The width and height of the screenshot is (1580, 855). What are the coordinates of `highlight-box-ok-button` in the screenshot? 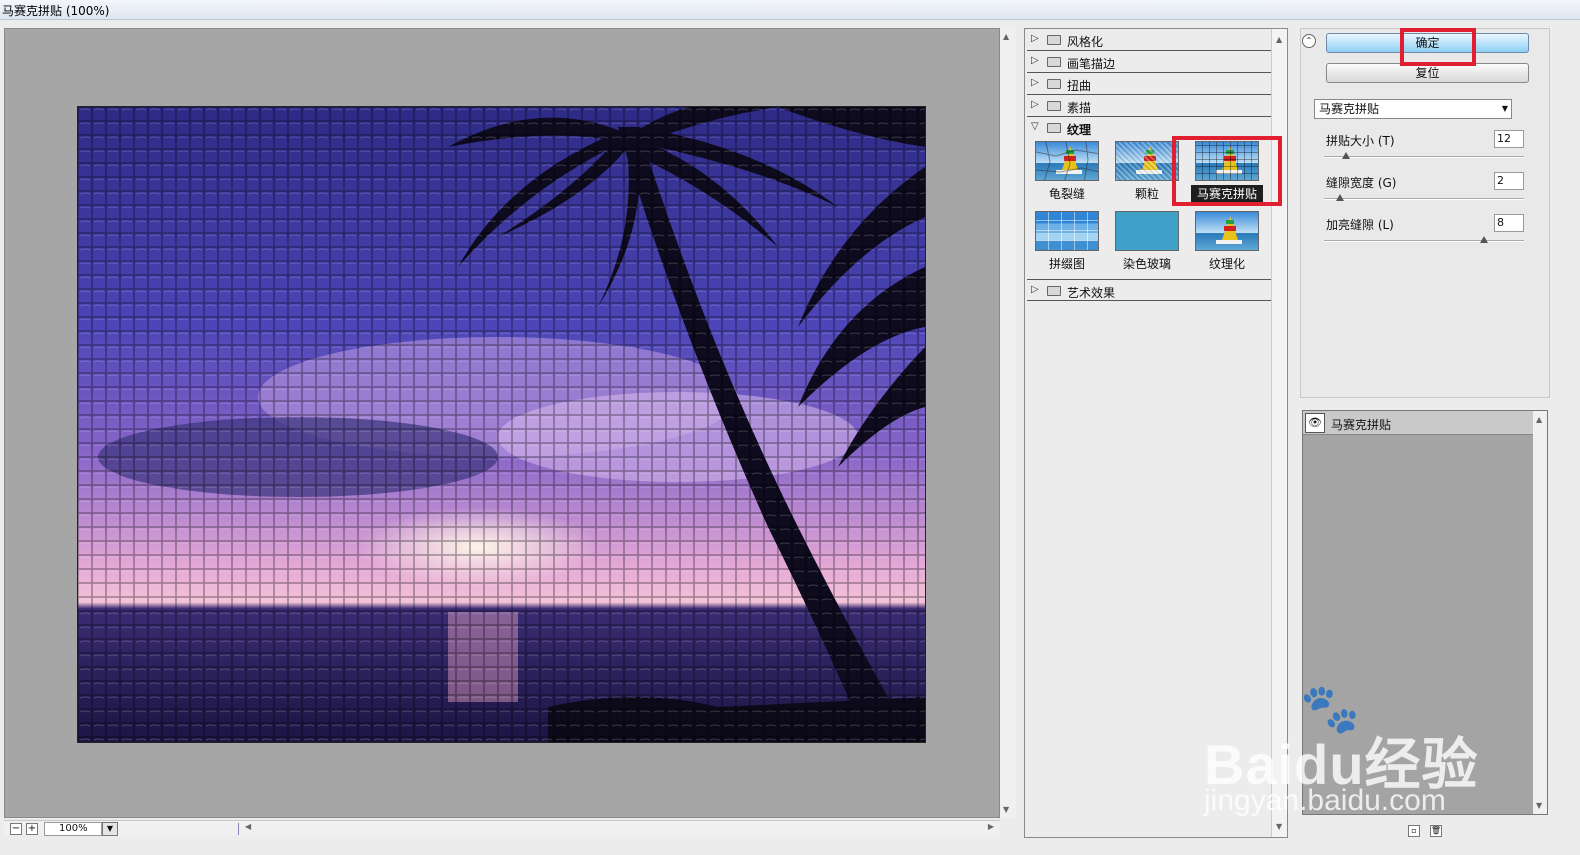 It's located at (1438, 47).